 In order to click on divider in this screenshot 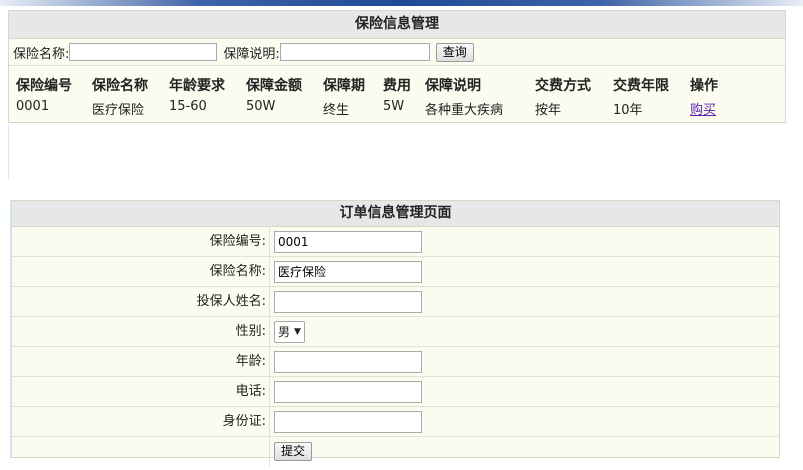, I will do `click(8, 152)`.